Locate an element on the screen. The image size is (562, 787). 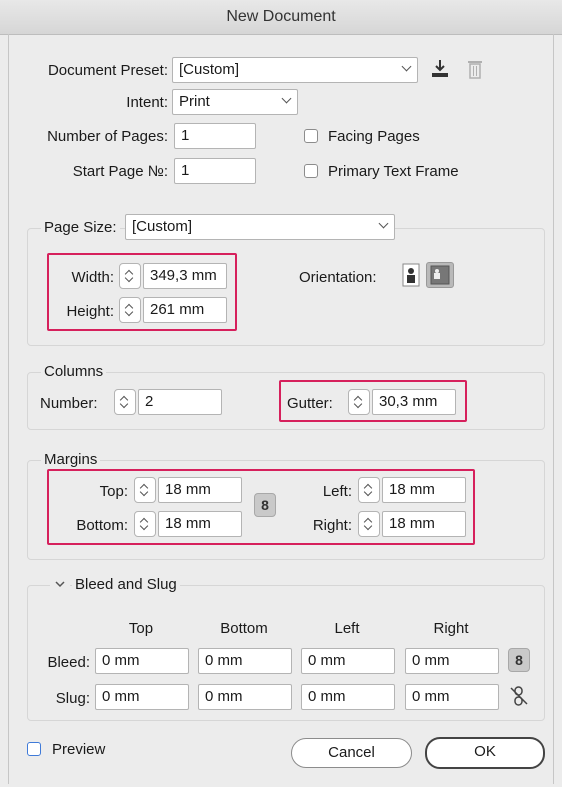
document-preset-value: [Custom] is located at coordinates (209, 69).